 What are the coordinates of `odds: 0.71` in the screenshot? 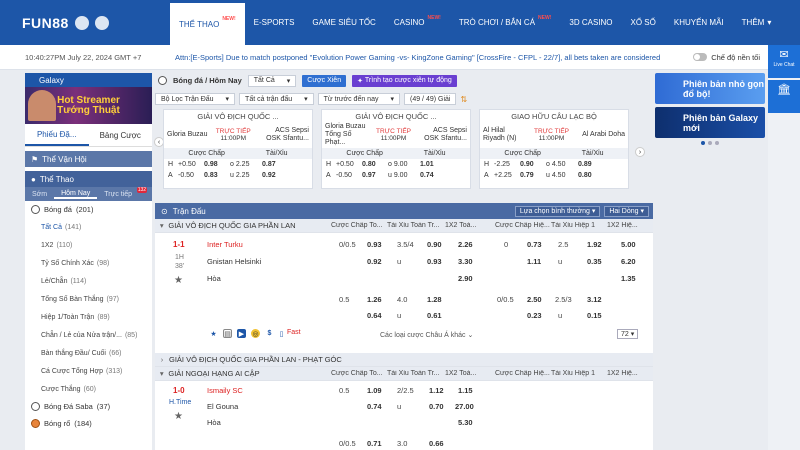 It's located at (374, 443).